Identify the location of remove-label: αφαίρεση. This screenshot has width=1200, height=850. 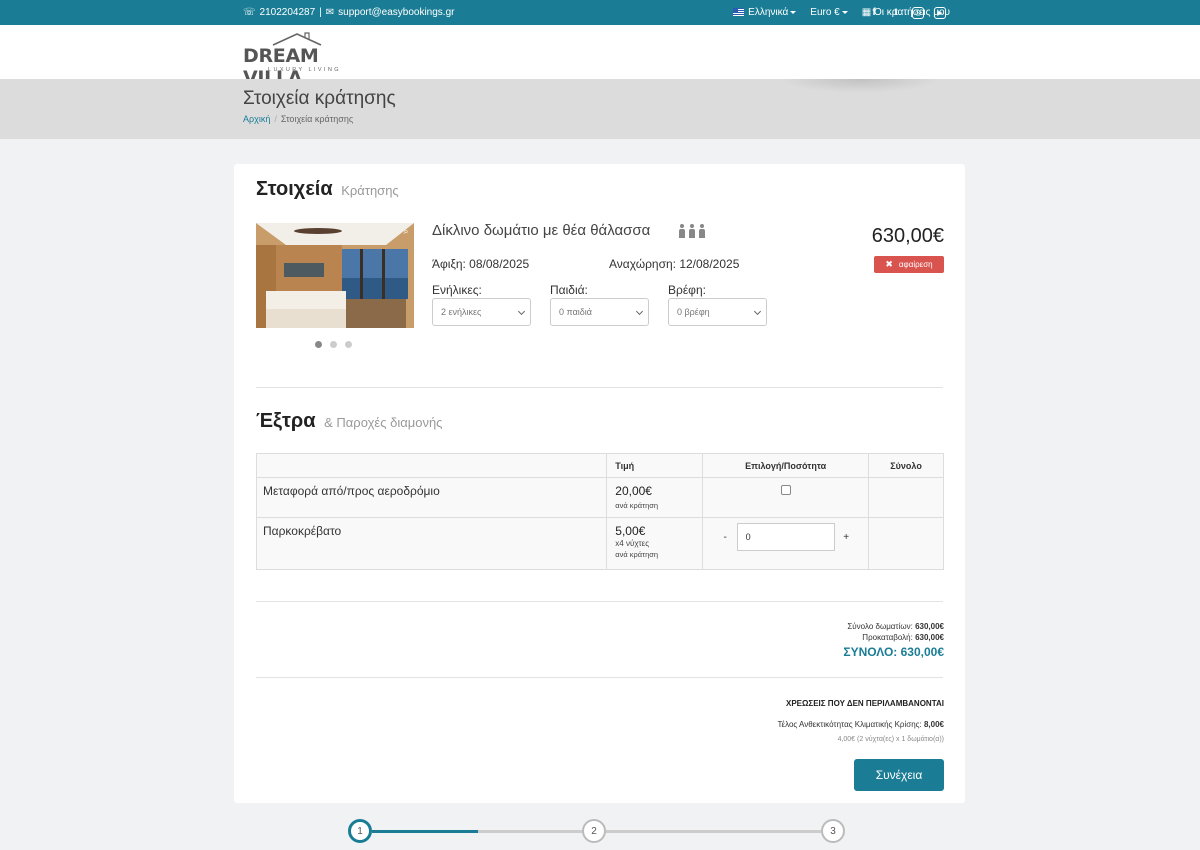
(915, 264).